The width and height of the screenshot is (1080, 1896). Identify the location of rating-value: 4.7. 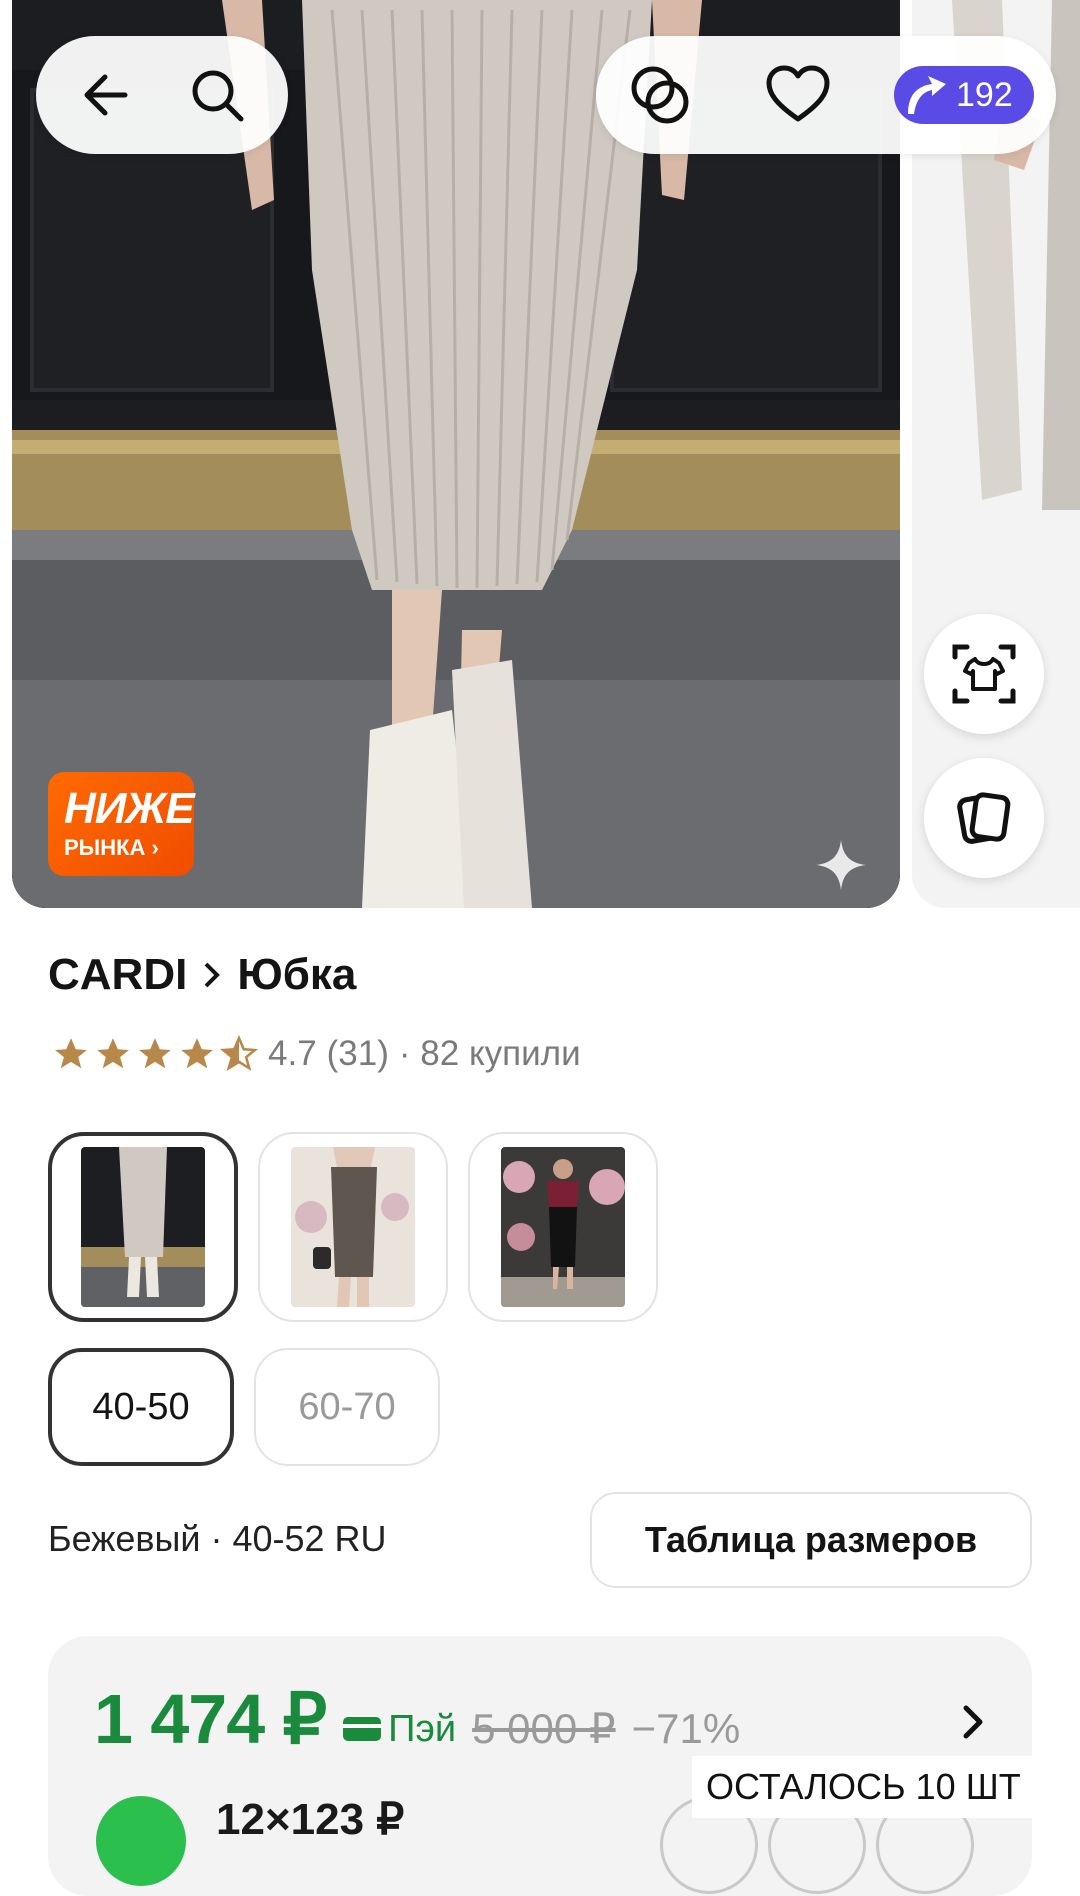
(292, 1053).